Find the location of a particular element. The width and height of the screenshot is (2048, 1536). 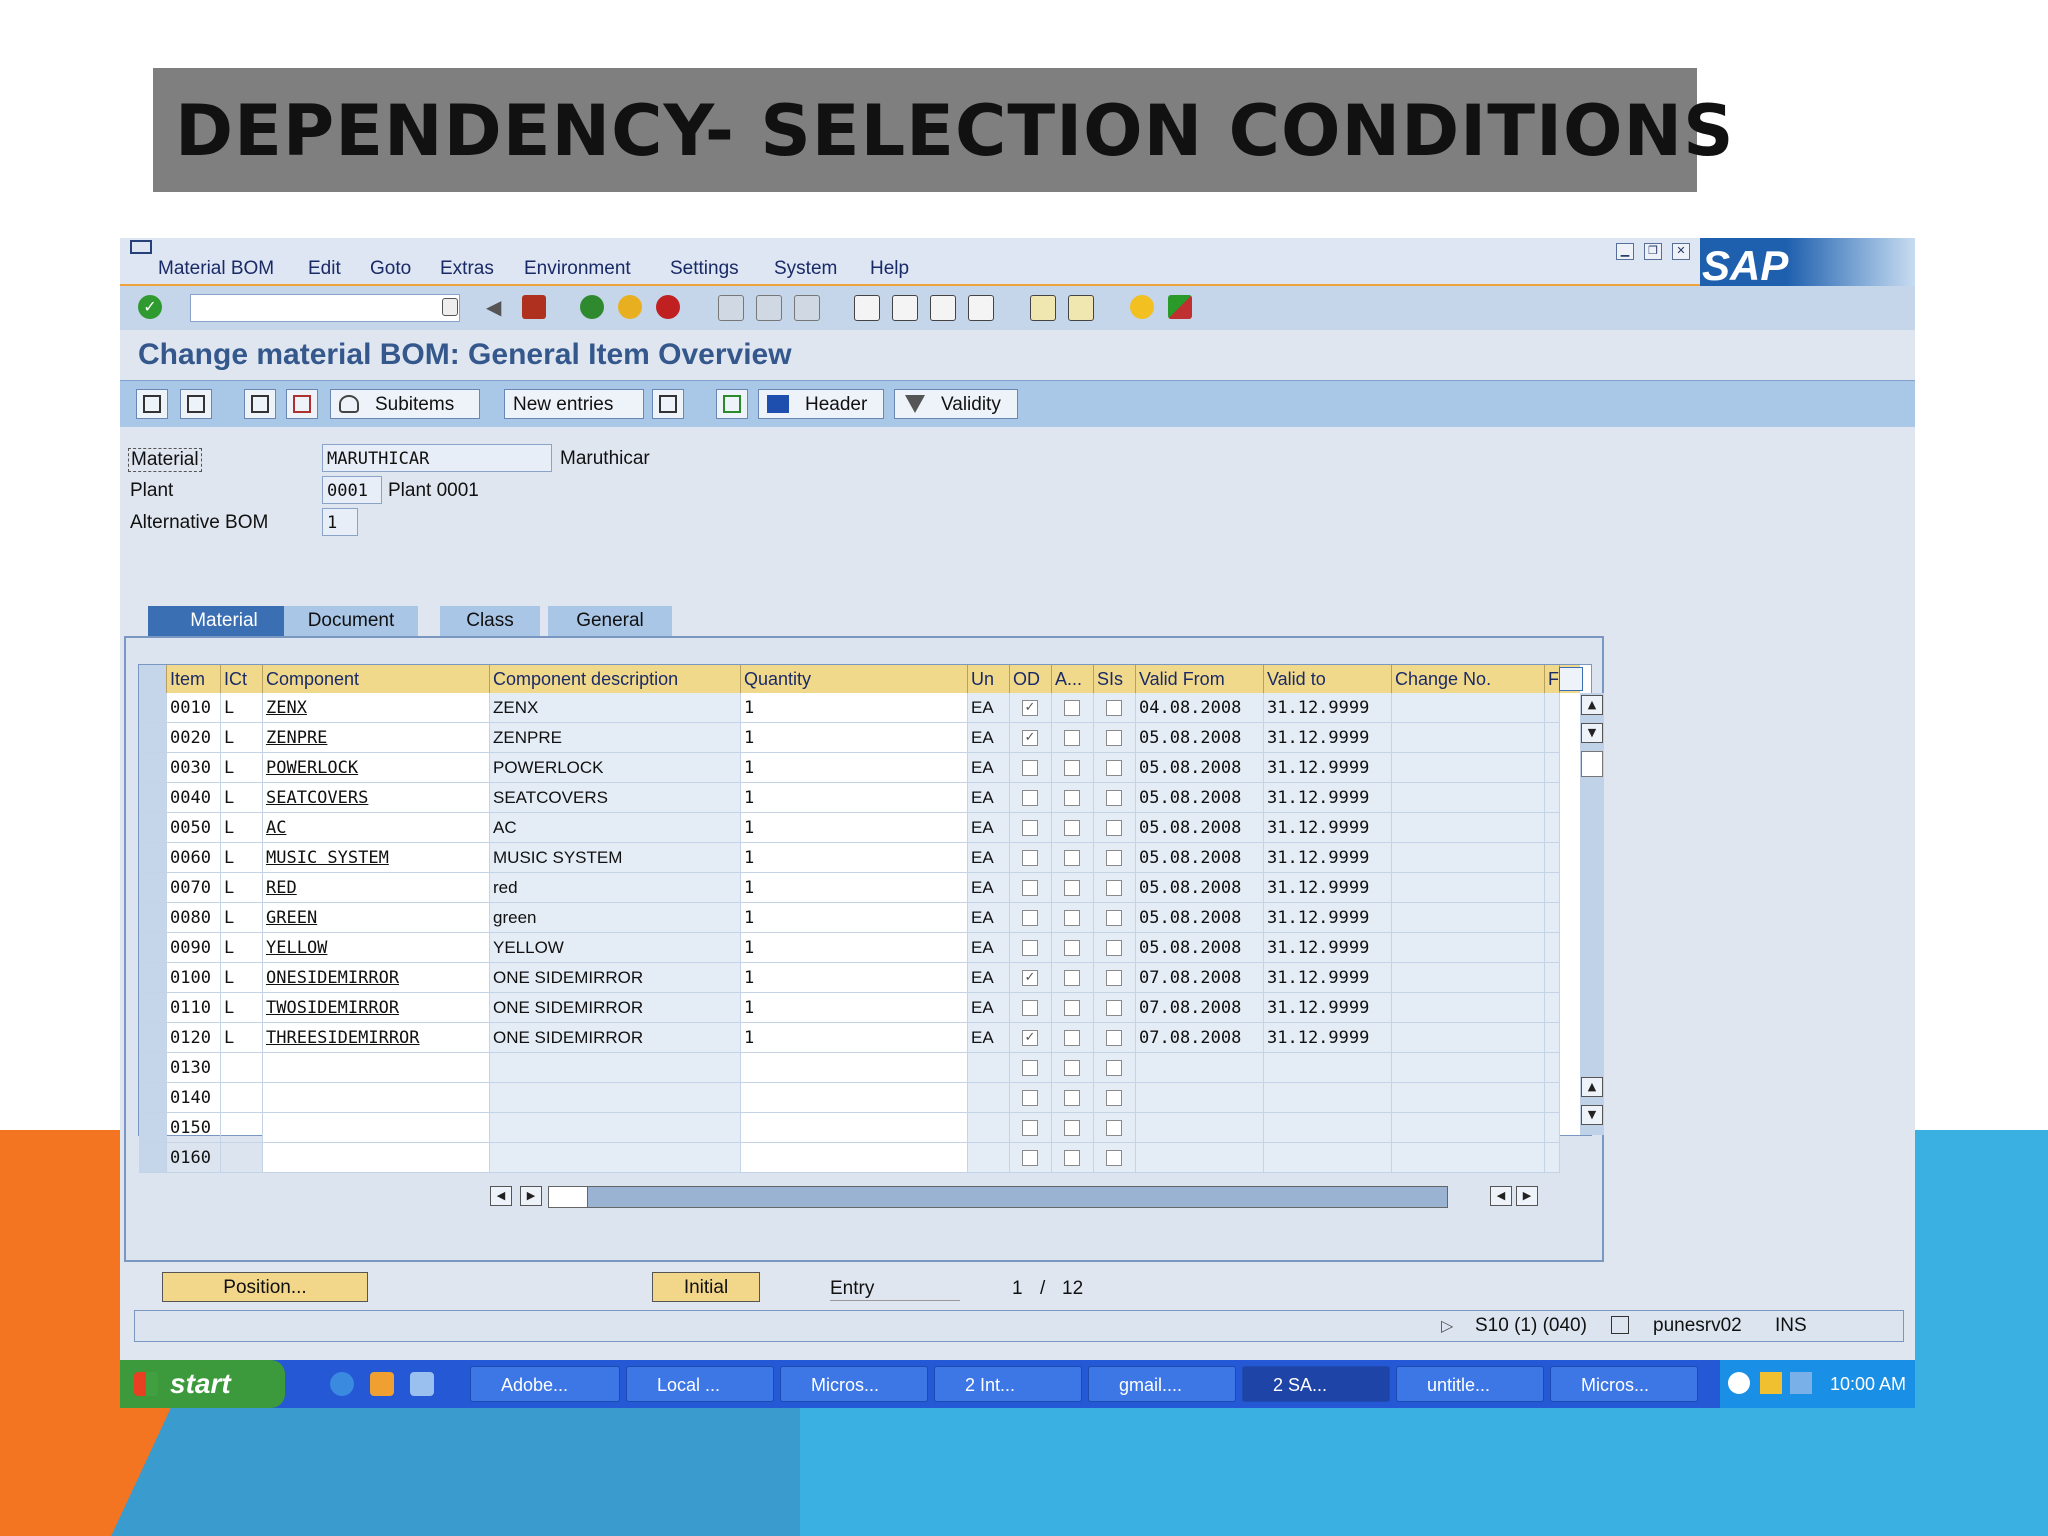

minimize-icon: ▁ is located at coordinates (1625, 251).